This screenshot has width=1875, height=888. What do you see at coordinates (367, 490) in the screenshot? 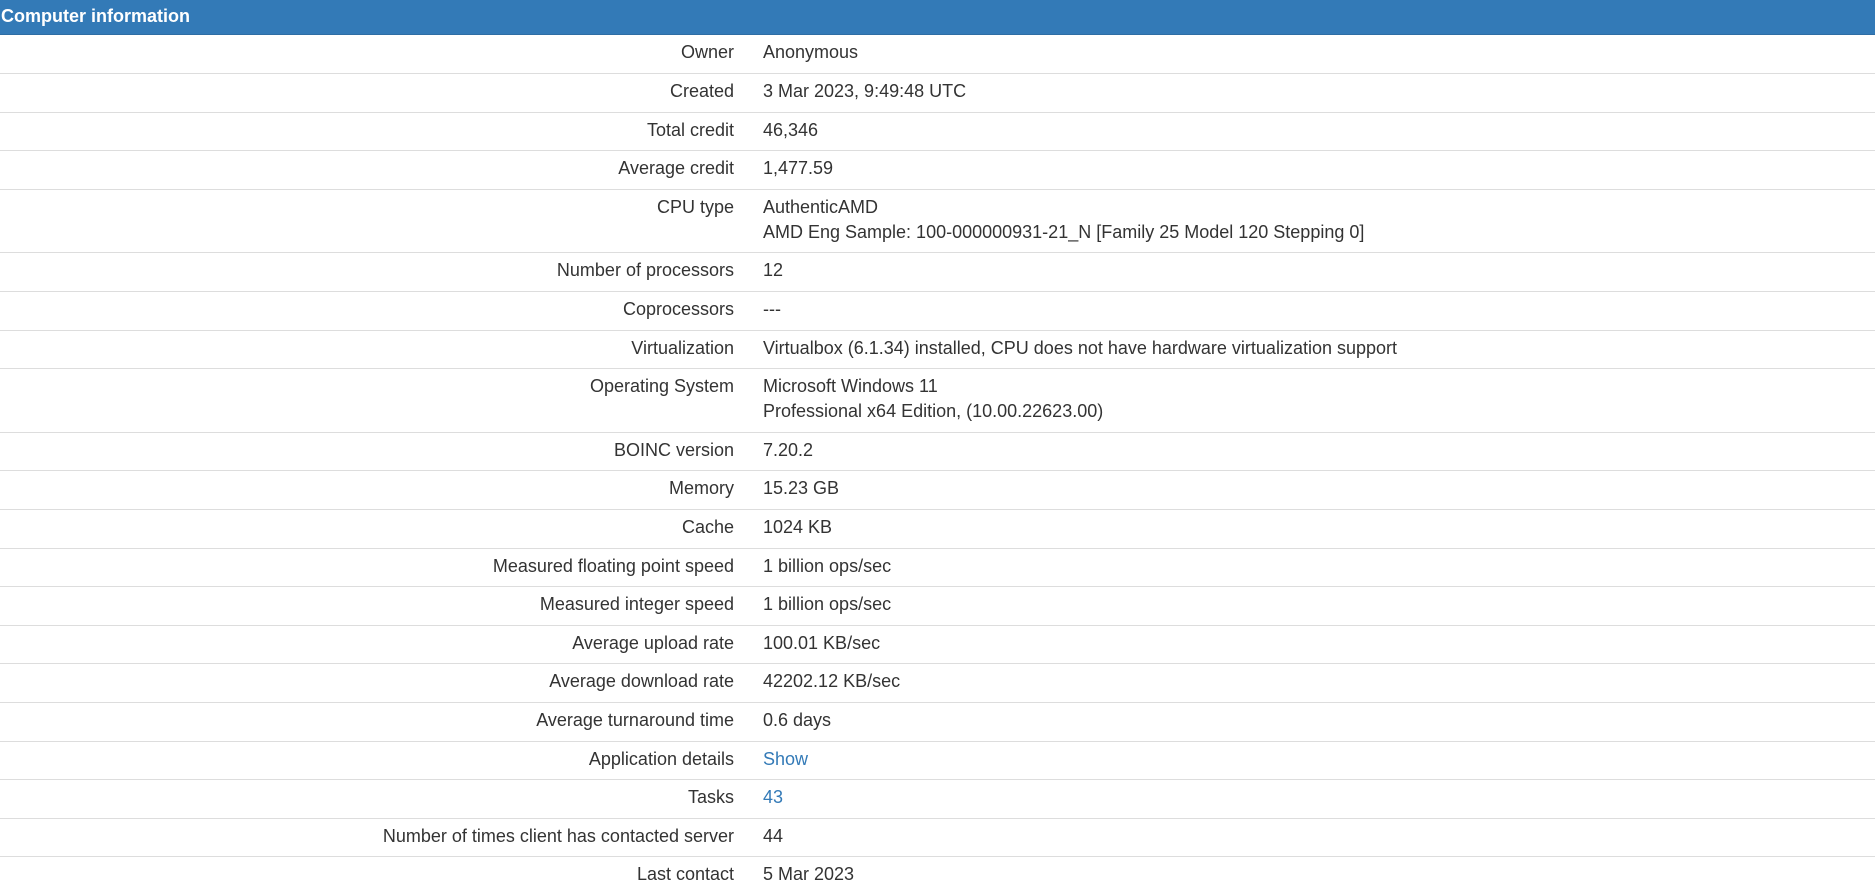
I see `row-label: Memory` at bounding box center [367, 490].